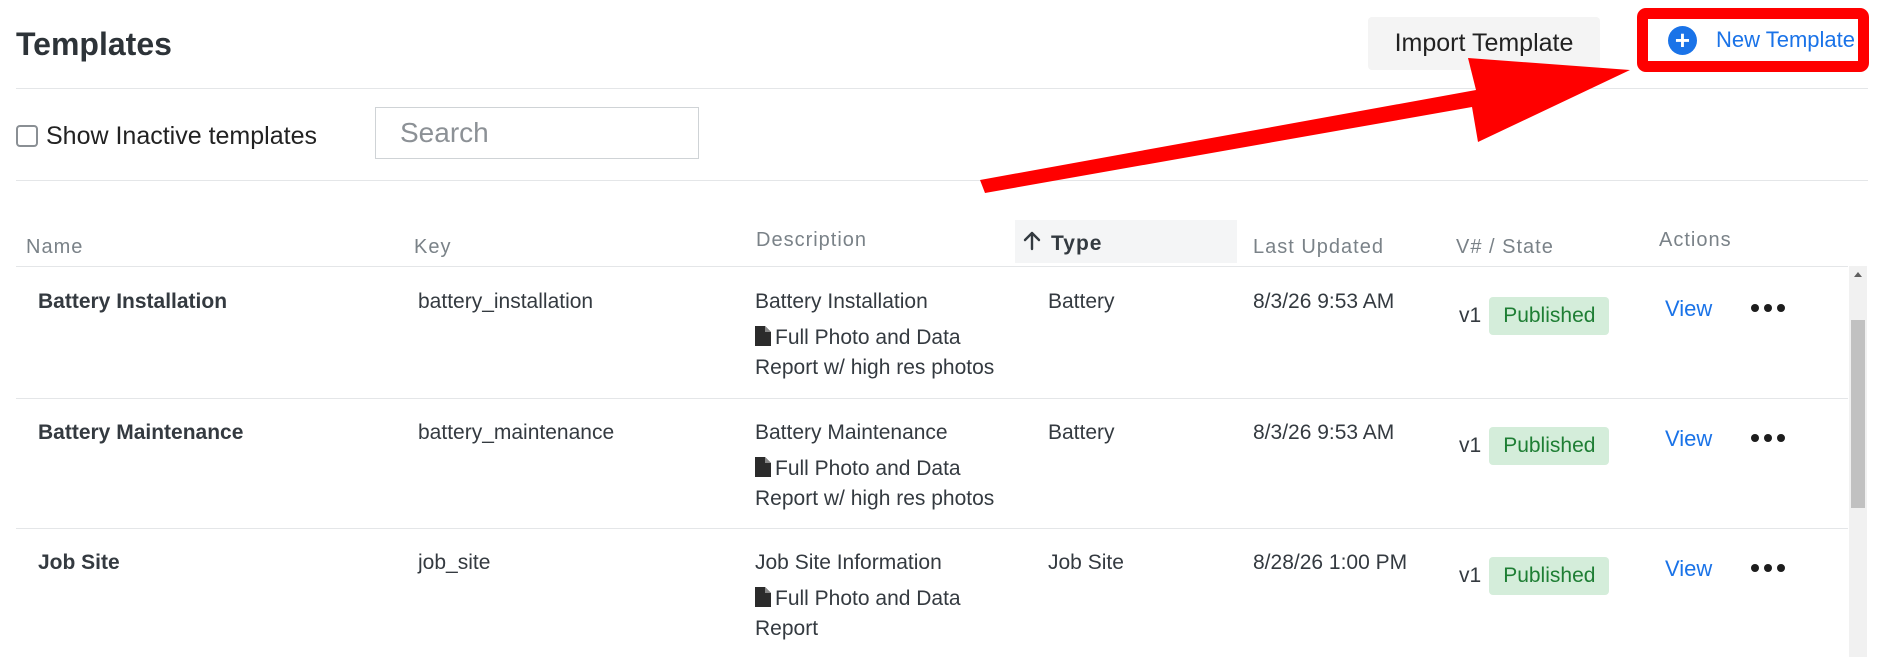 The width and height of the screenshot is (1885, 657). Describe the element at coordinates (1505, 247) in the screenshot. I see `column-header-version-state: V# / State` at that location.